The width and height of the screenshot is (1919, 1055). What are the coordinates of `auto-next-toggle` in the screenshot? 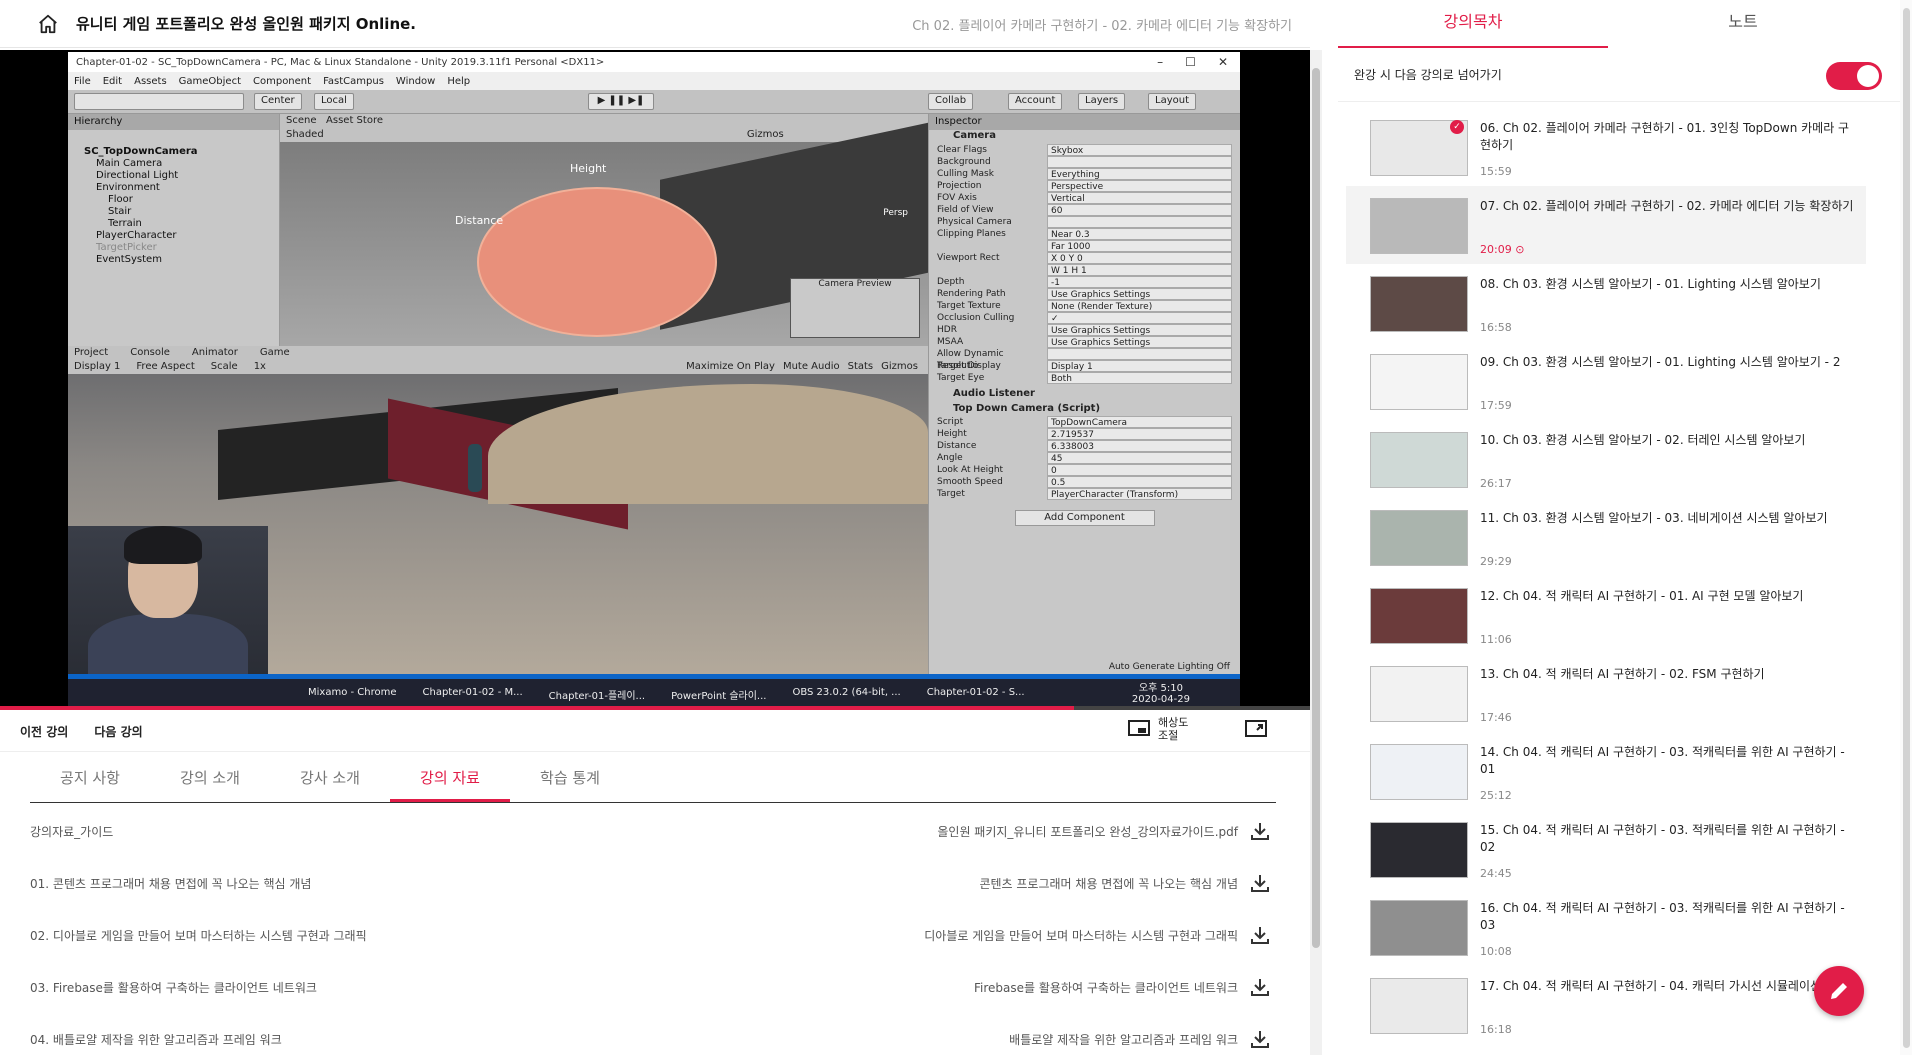 It's located at (1854, 76).